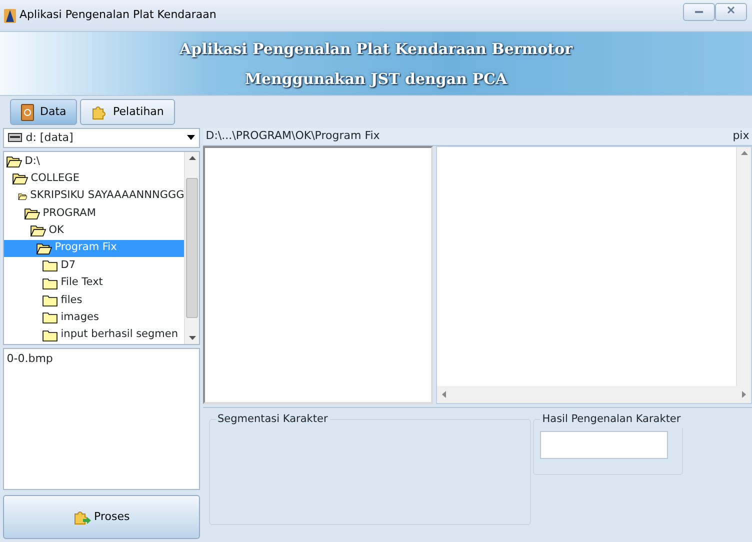  I want to click on tree-item: PROGRAM, so click(94, 213).